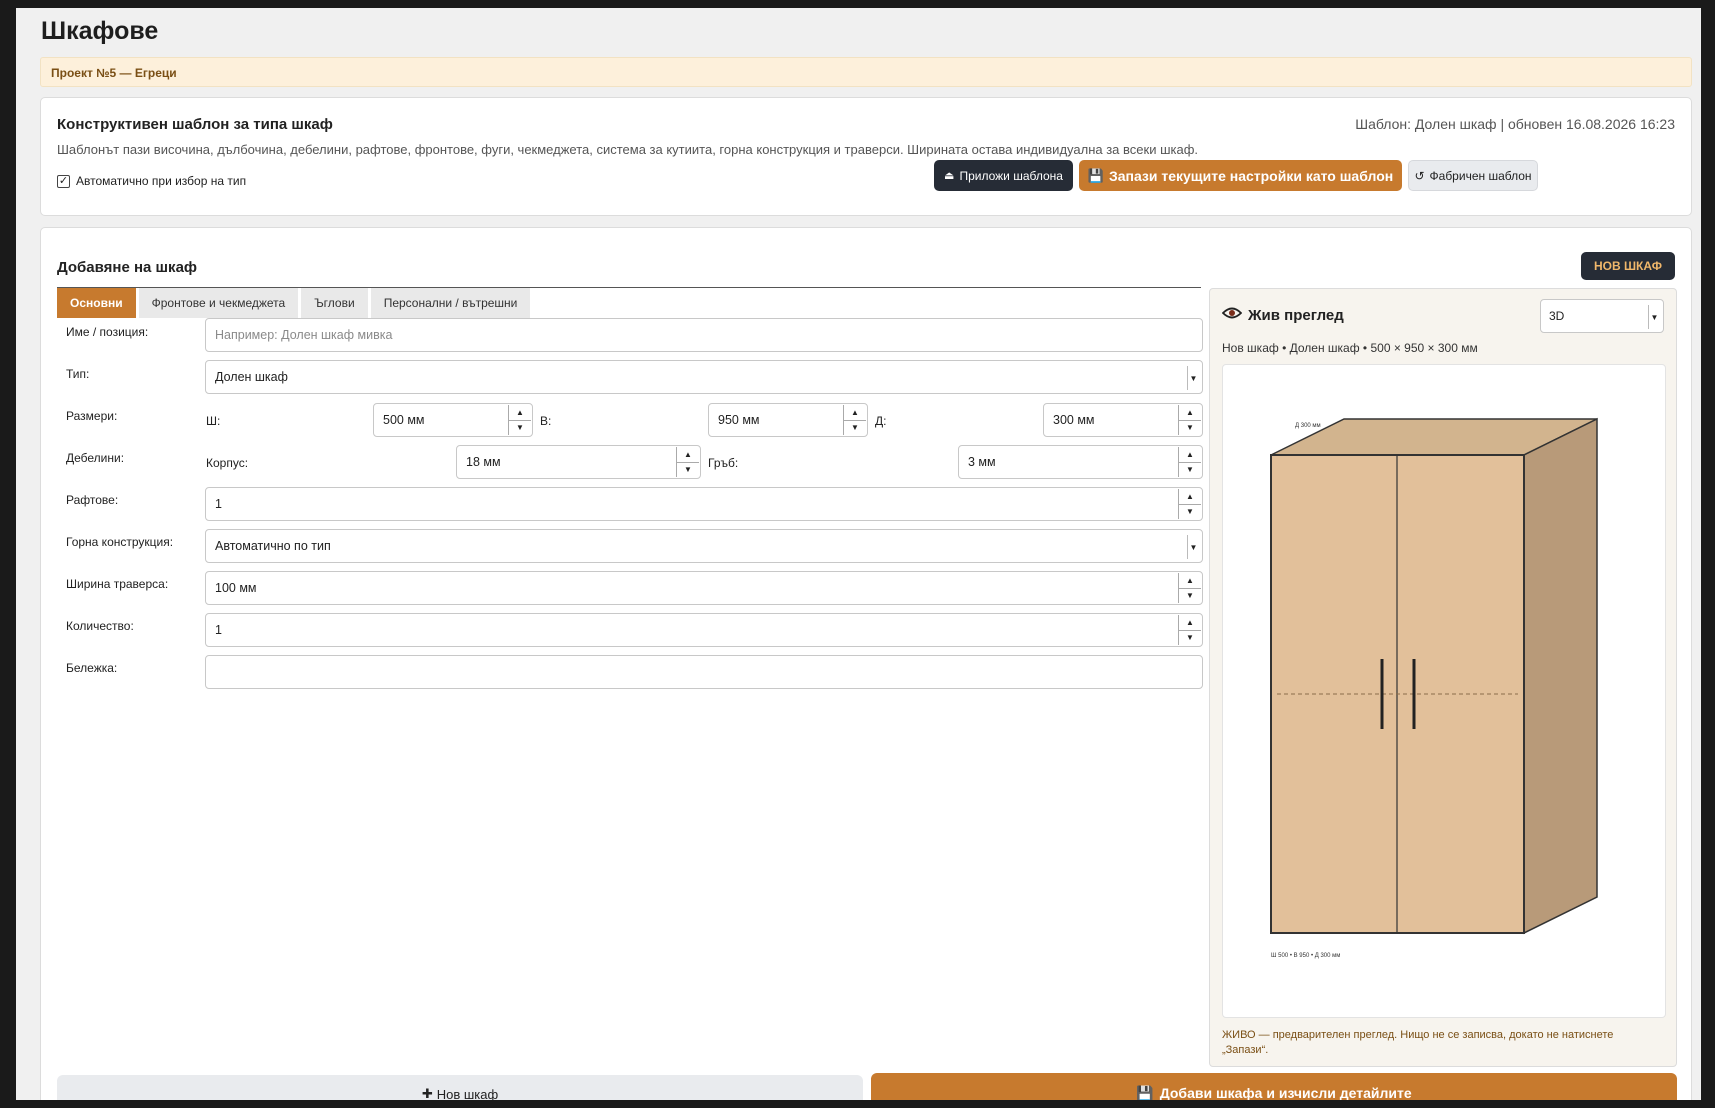  What do you see at coordinates (1003, 175) in the screenshot?
I see `apply-template-button: ⏏ Приложи шаблона` at bounding box center [1003, 175].